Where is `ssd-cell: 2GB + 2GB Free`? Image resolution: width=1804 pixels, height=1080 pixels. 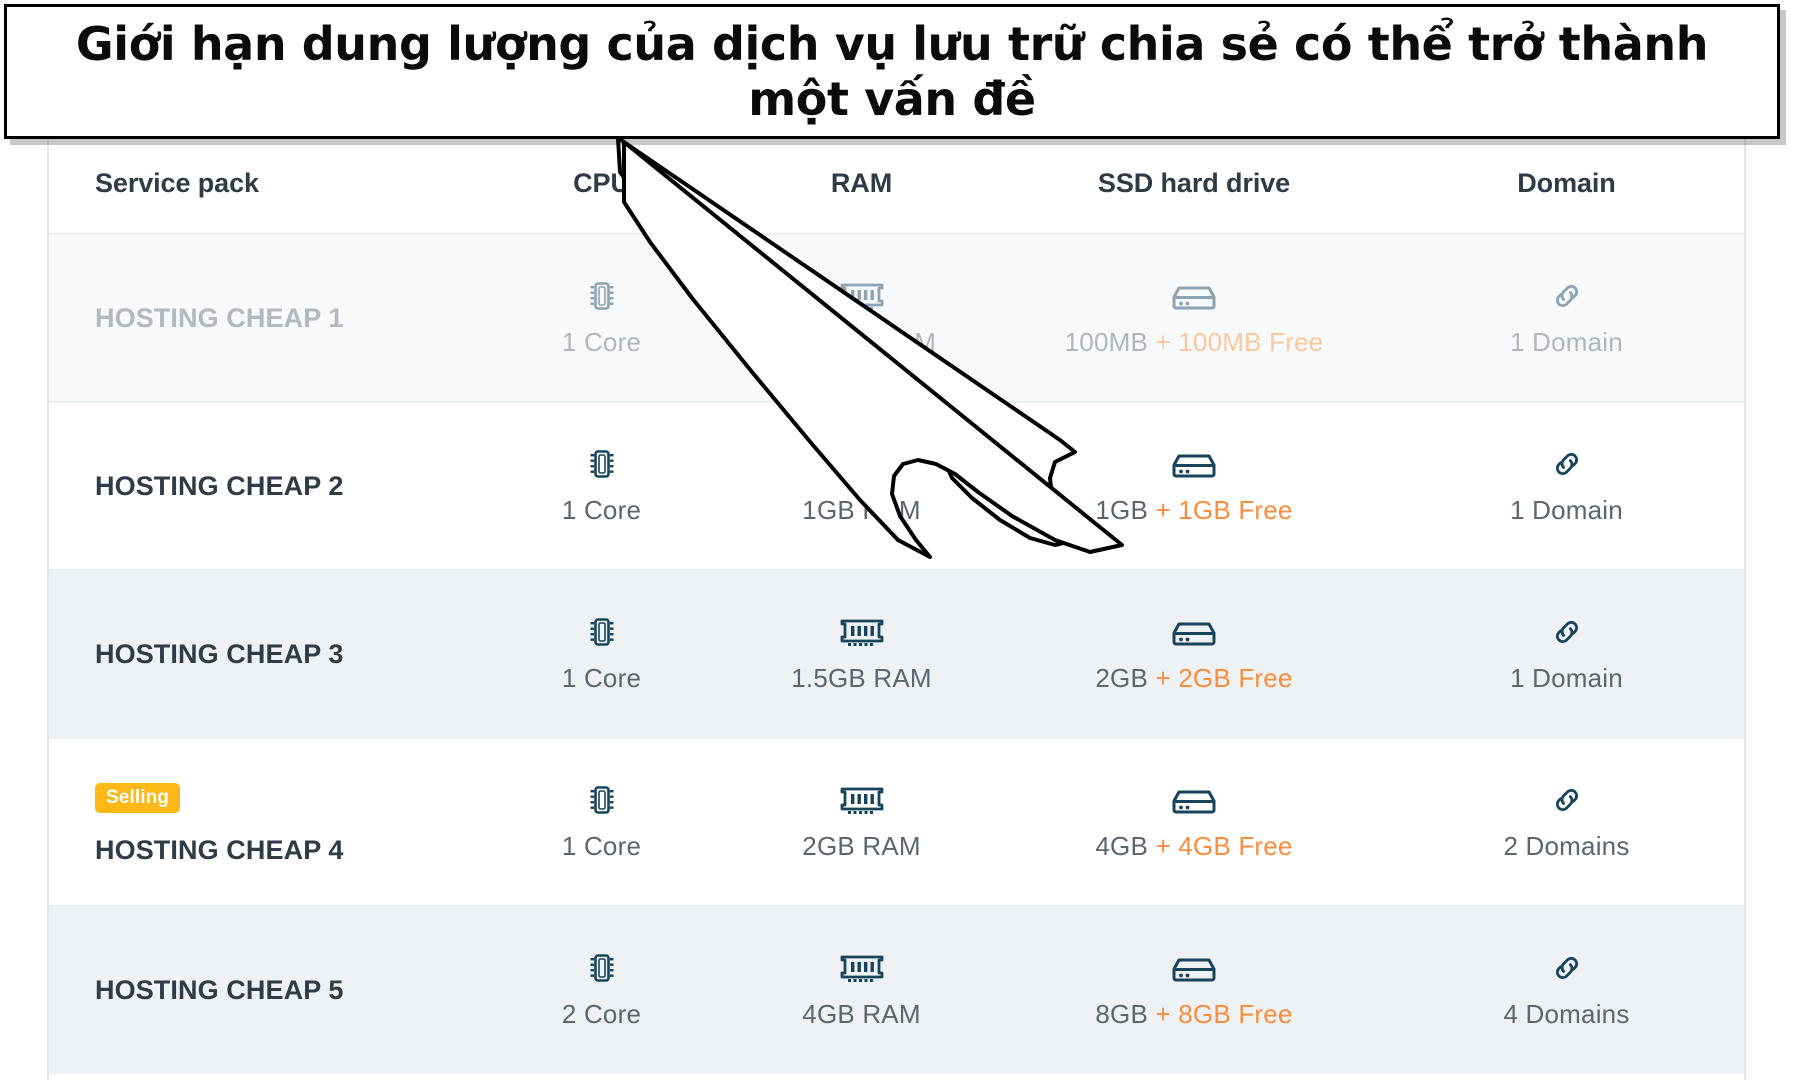 ssd-cell: 2GB + 2GB Free is located at coordinates (1194, 654).